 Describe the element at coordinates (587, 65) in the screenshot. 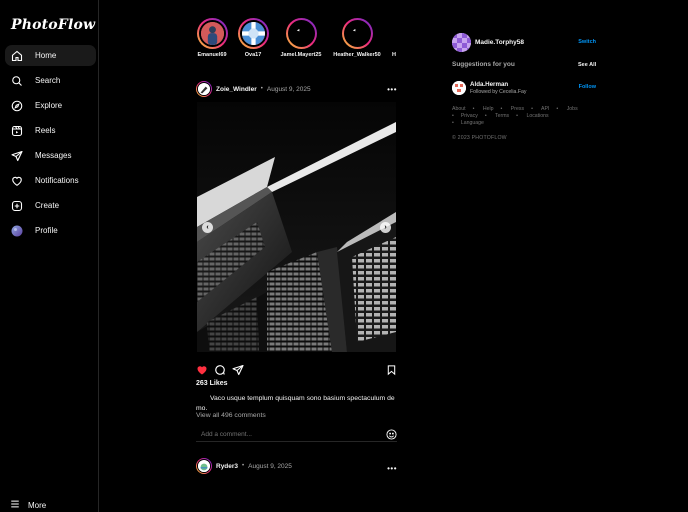

I see `see-all-link: See All` at that location.